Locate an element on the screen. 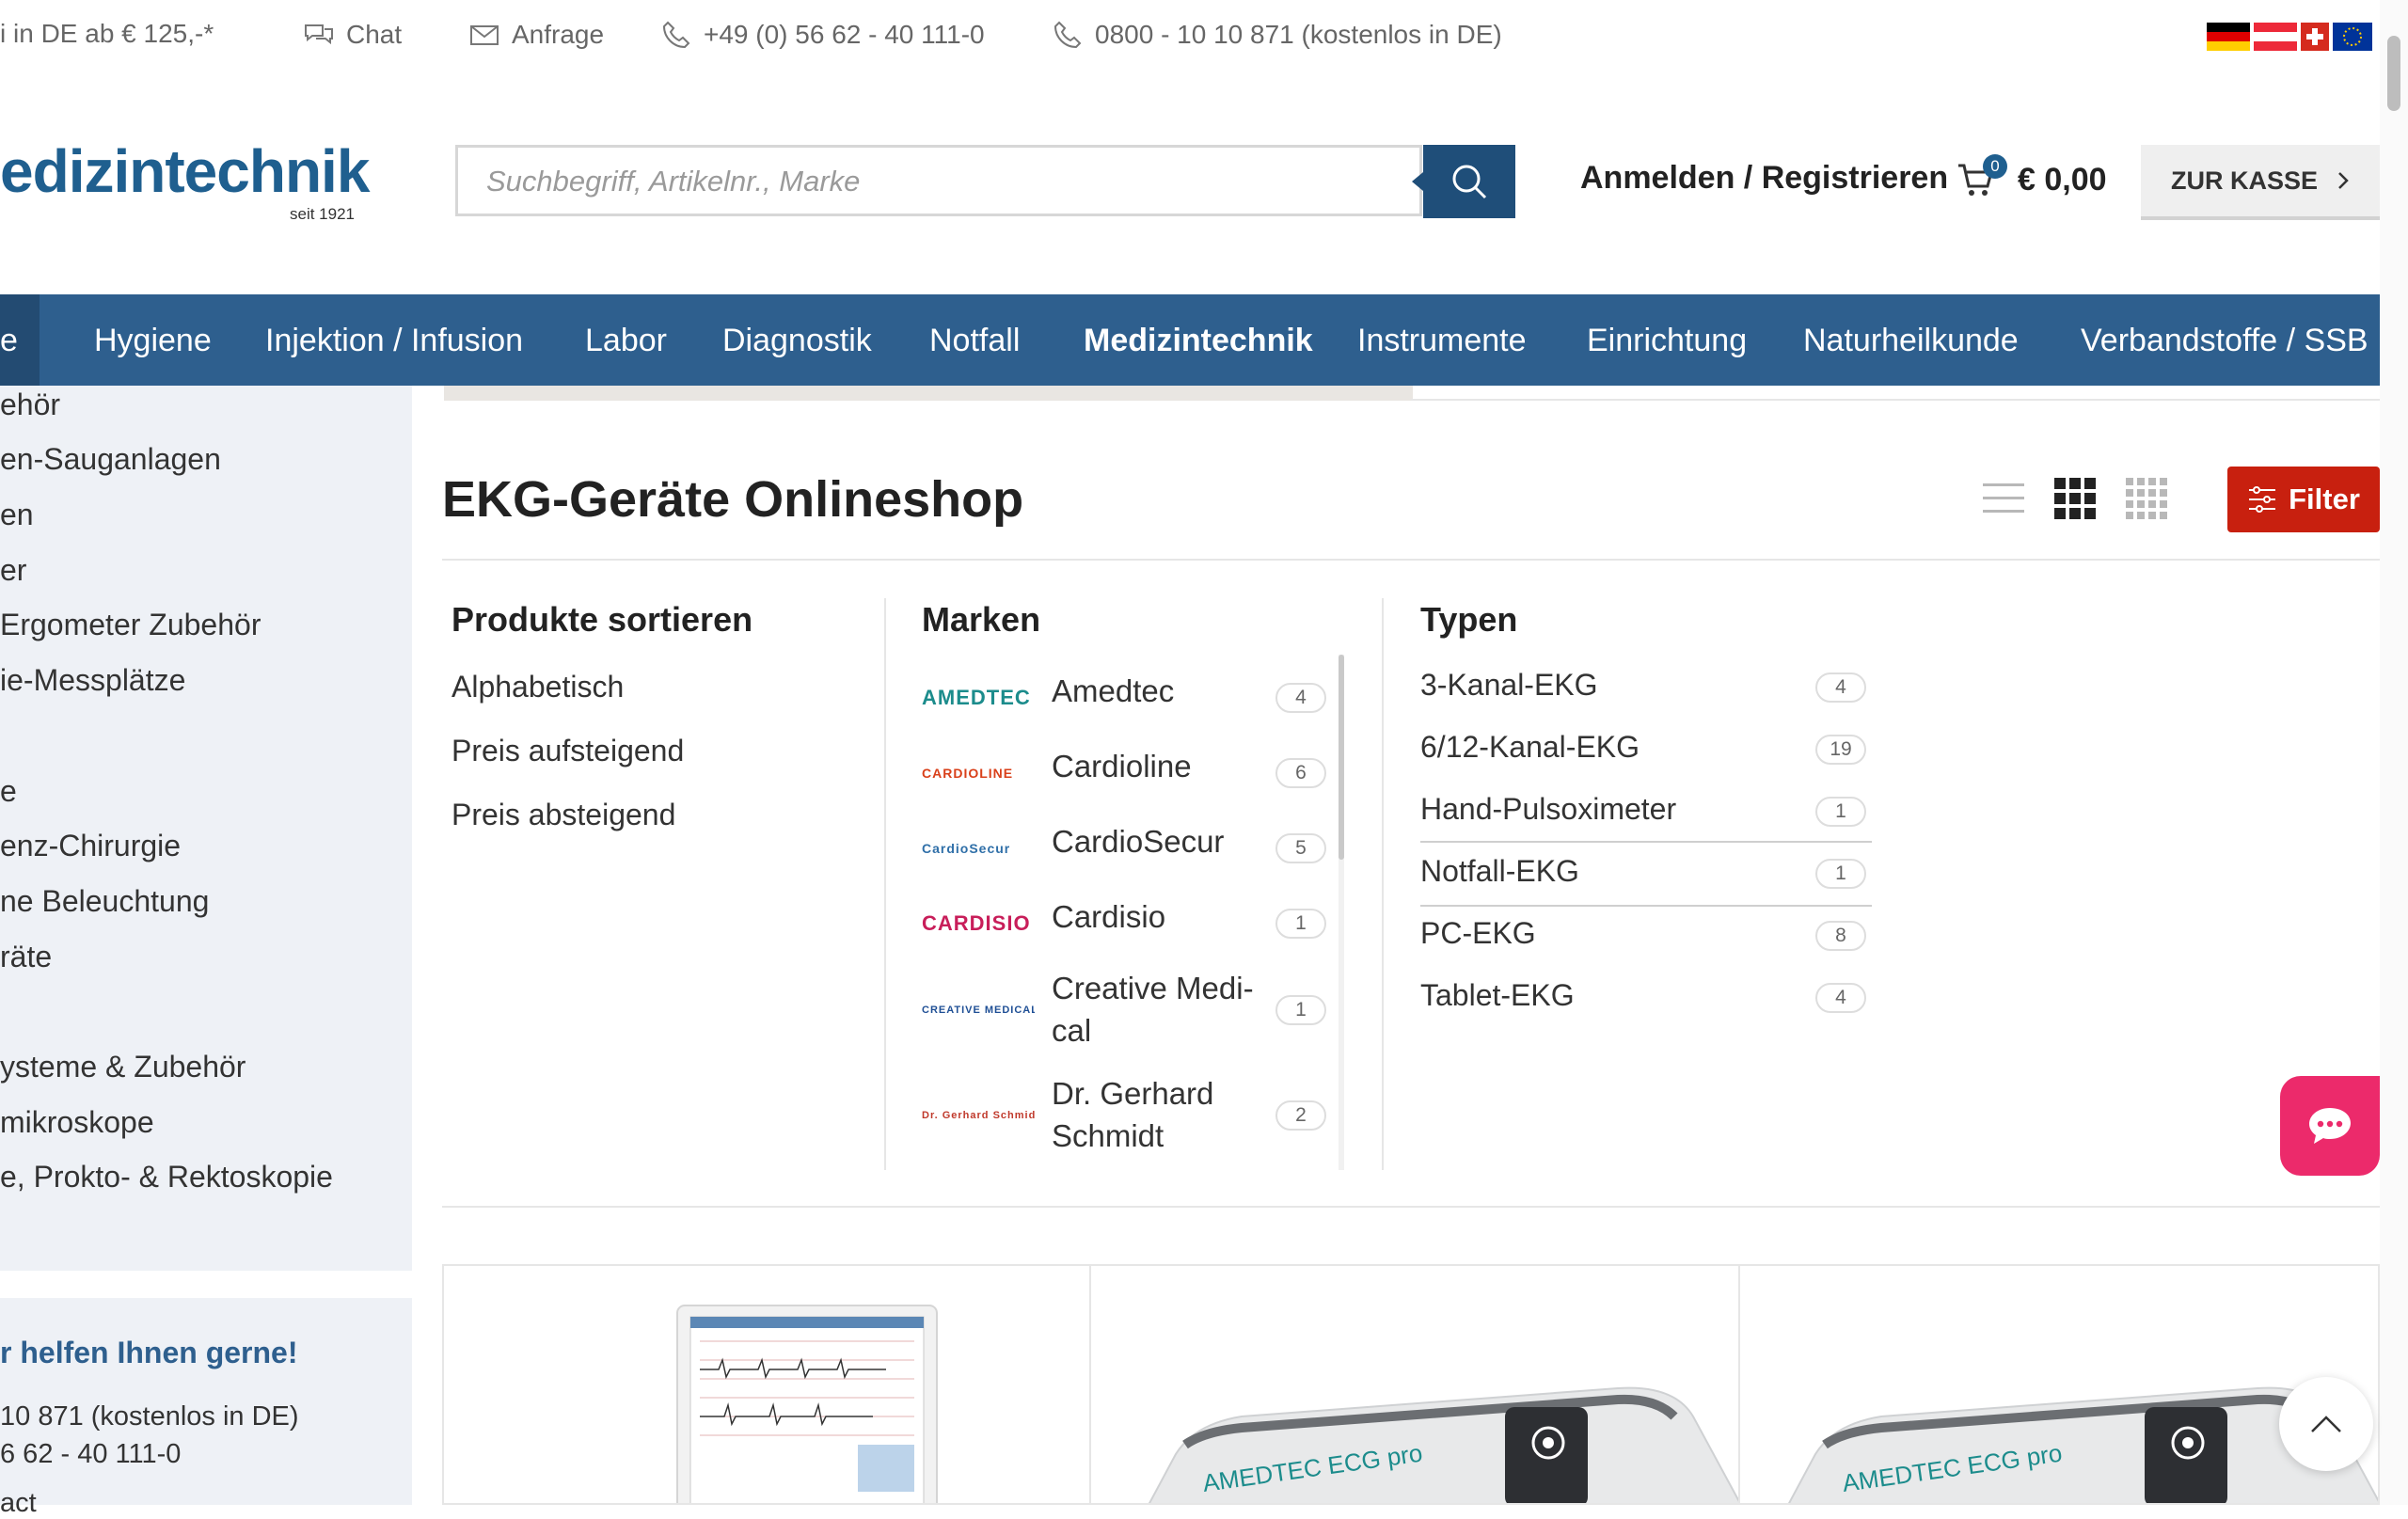 The height and width of the screenshot is (1519, 2408). brand-filter-item: CARDIOLINE Cardioline 6 is located at coordinates (1124, 773).